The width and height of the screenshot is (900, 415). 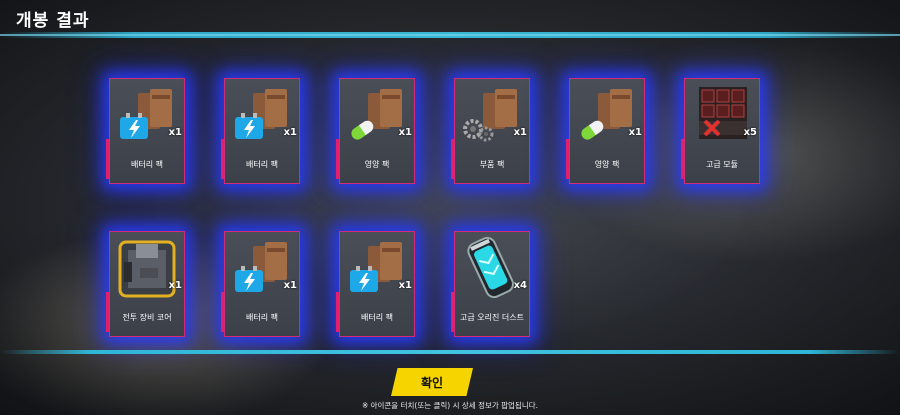 What do you see at coordinates (432, 382) in the screenshot?
I see `confirm-button: 확인` at bounding box center [432, 382].